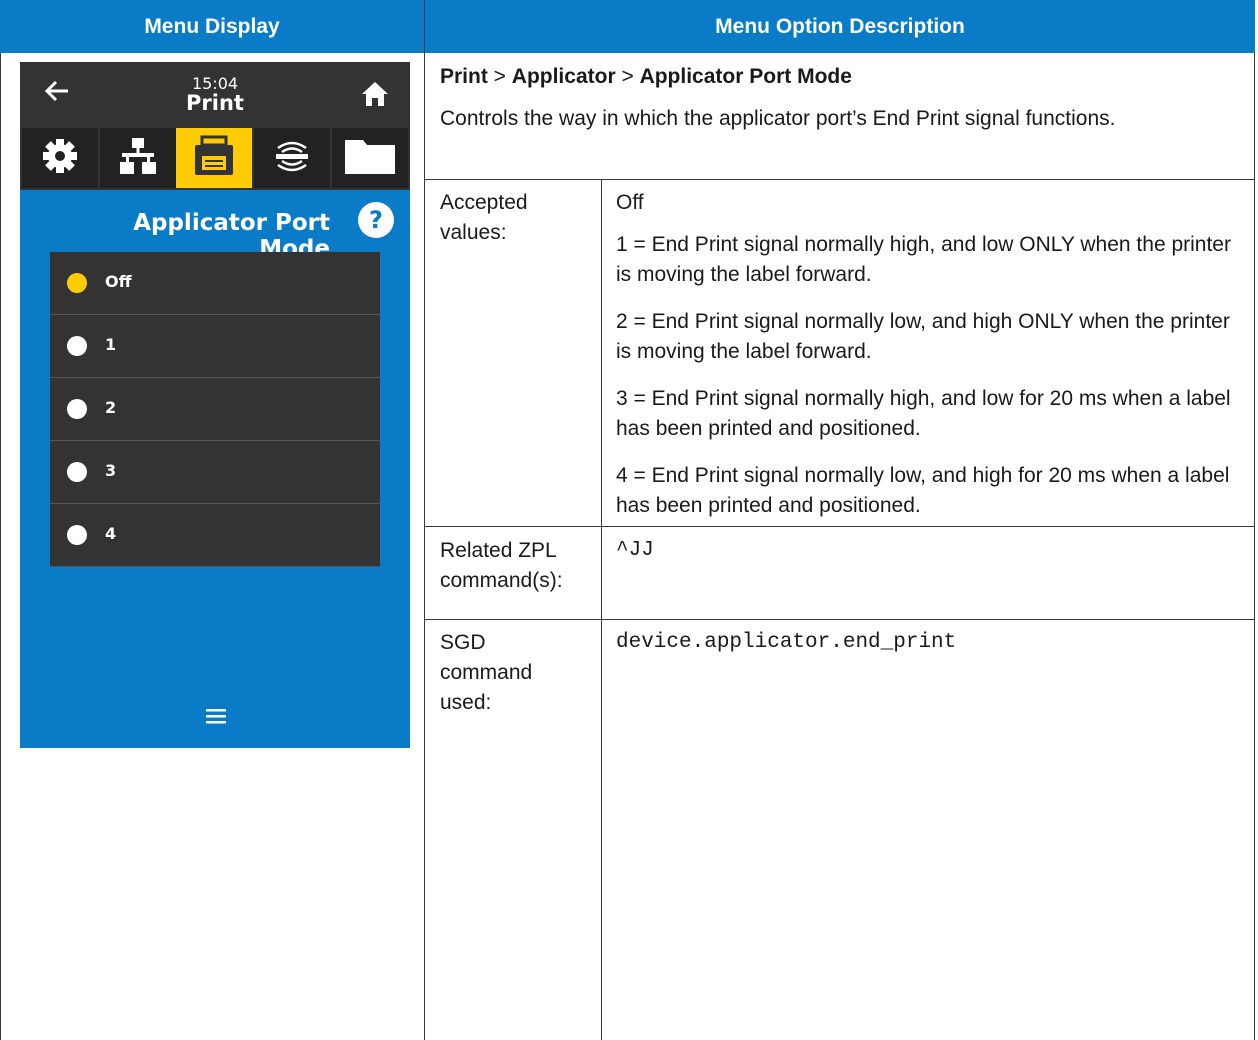 The width and height of the screenshot is (1258, 1040). What do you see at coordinates (786, 642) in the screenshot?
I see `sgd-command-value: device.applicator.end_print` at bounding box center [786, 642].